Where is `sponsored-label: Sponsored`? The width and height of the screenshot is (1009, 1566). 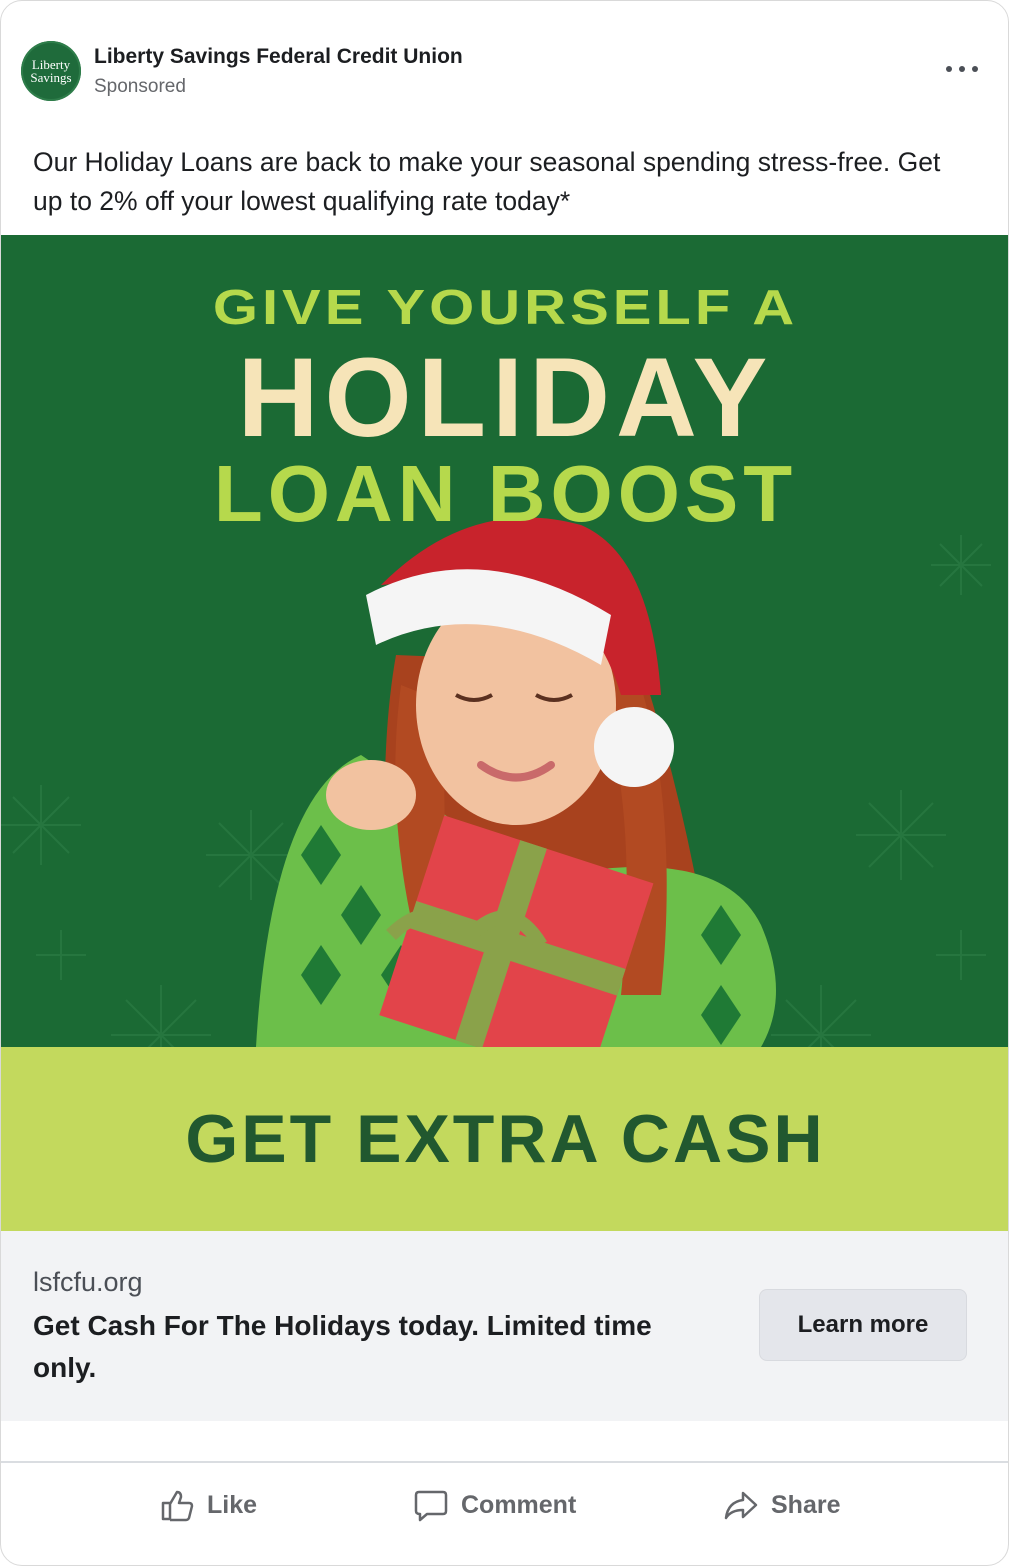 sponsored-label: Sponsored is located at coordinates (140, 87).